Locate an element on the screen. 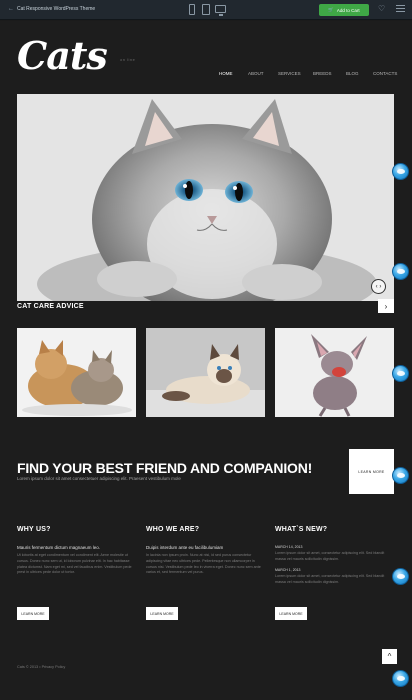  advice-next-button: › is located at coordinates (386, 306).